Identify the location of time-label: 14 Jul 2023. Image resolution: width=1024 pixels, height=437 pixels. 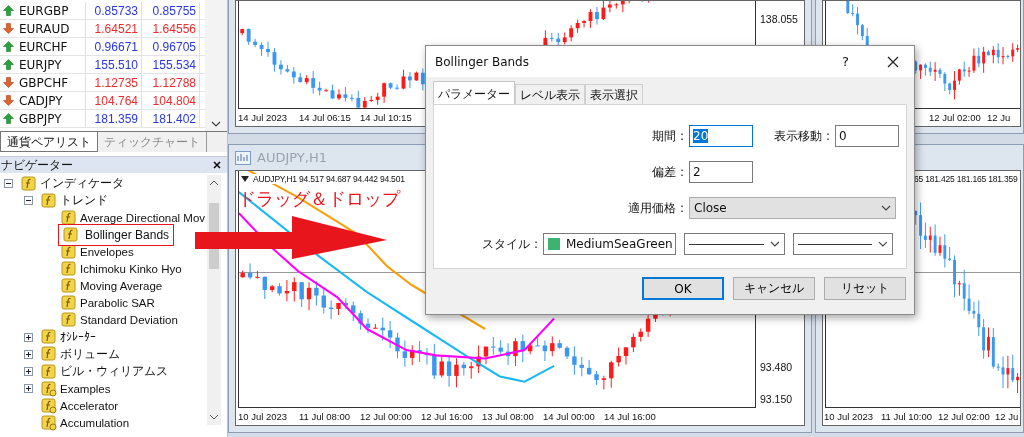
(263, 117).